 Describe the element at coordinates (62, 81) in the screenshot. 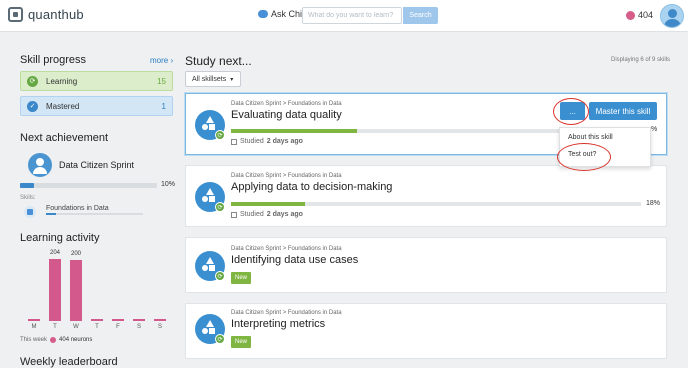

I see `learning-label: Learning` at that location.